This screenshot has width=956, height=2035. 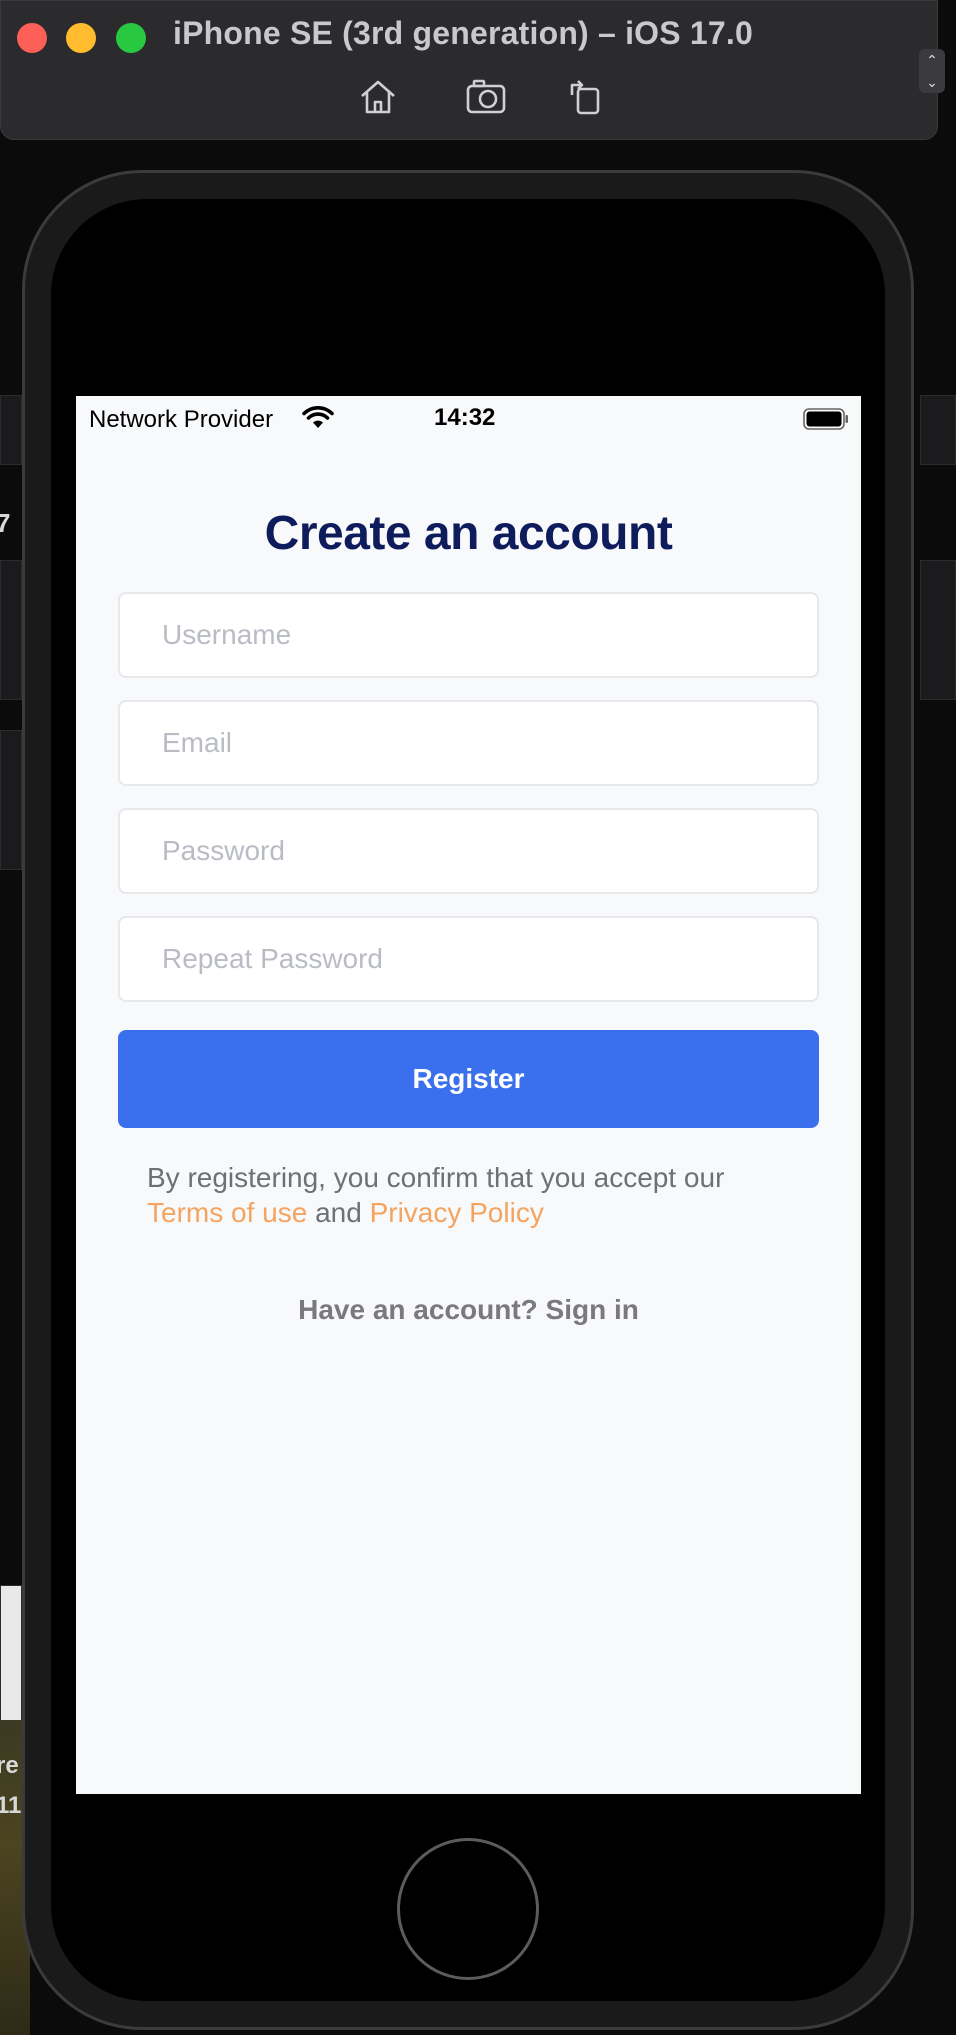 I want to click on home-icon, so click(x=378, y=97).